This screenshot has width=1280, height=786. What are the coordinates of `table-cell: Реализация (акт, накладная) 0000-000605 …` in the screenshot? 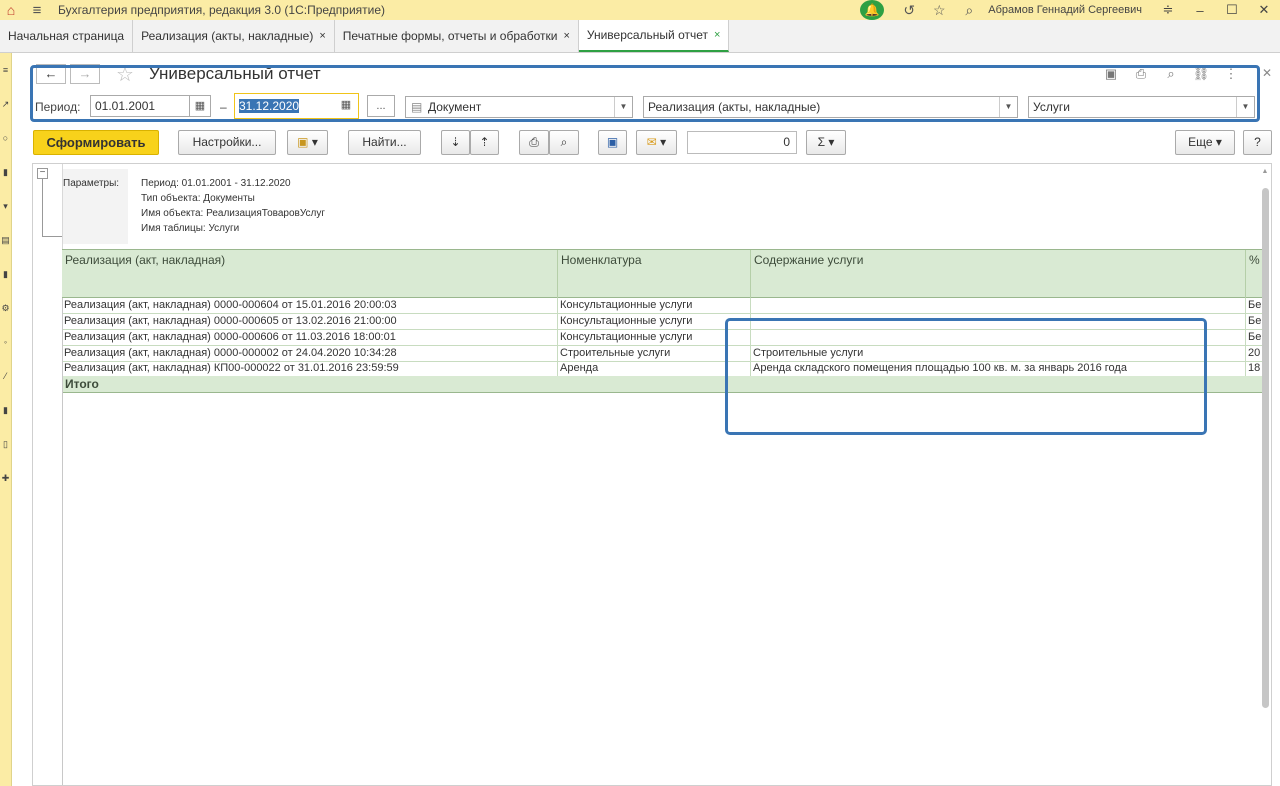 It's located at (310, 321).